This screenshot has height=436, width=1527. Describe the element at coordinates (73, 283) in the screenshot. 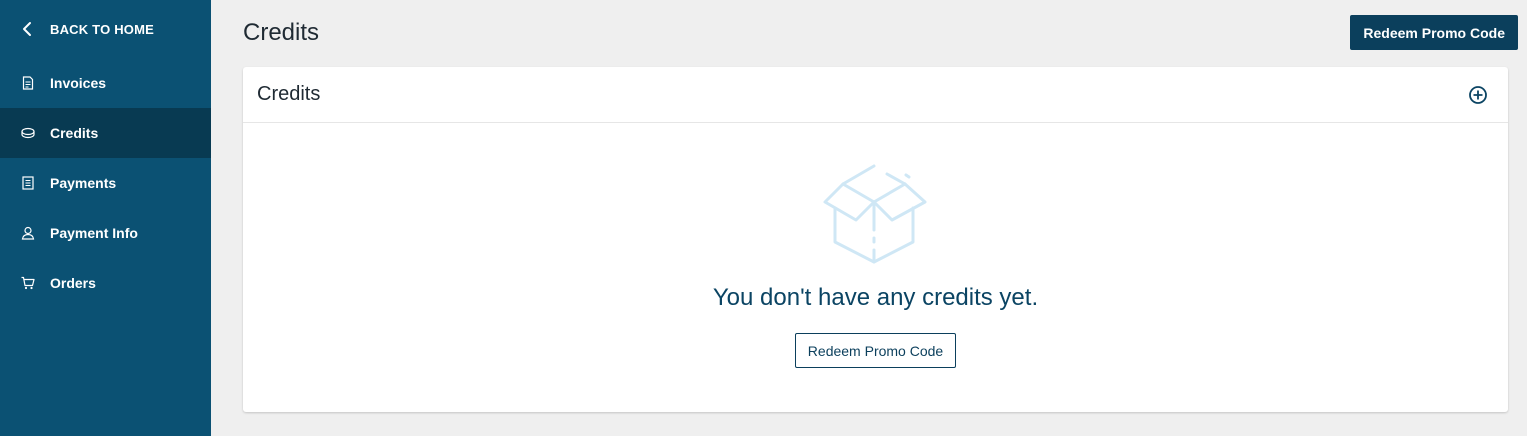

I see `sidebar-item-label: Orders` at that location.